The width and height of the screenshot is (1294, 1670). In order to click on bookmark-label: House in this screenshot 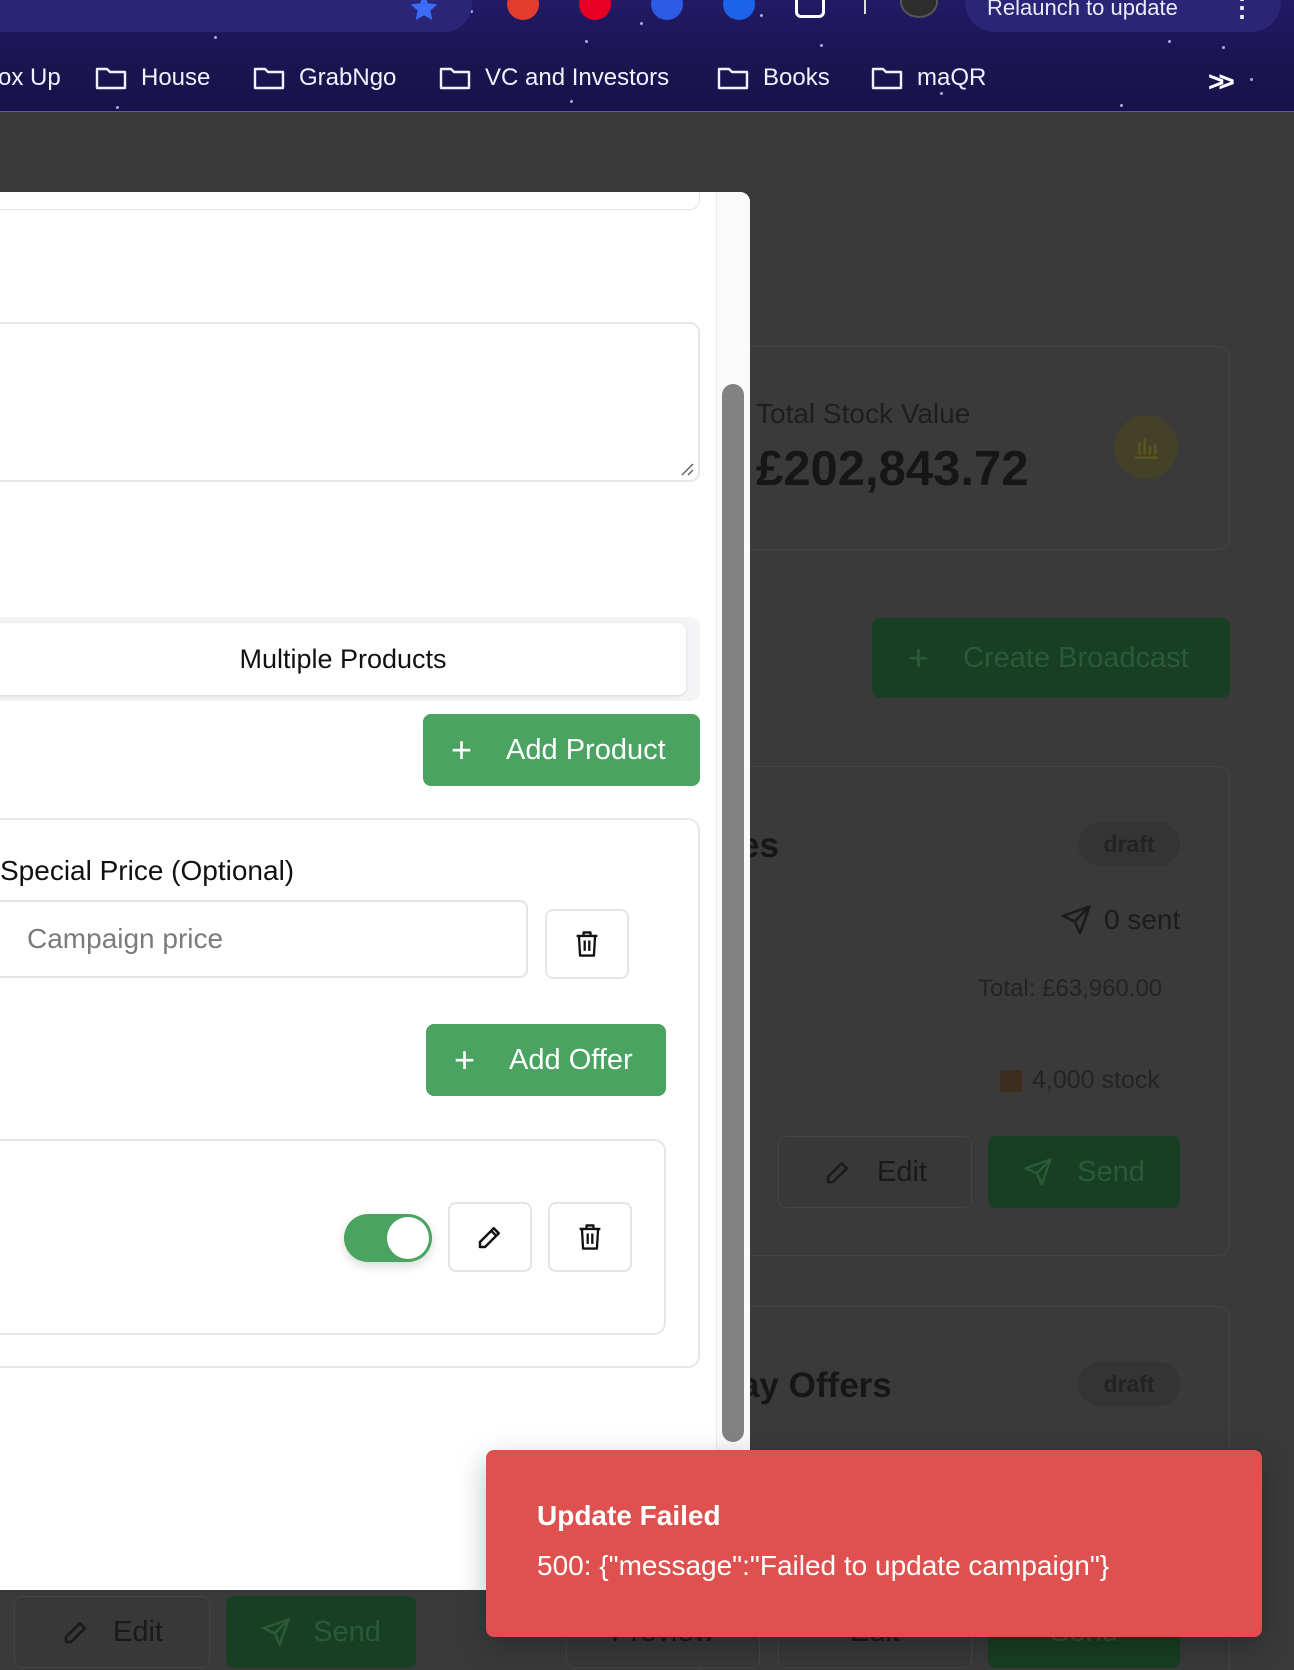, I will do `click(176, 77)`.